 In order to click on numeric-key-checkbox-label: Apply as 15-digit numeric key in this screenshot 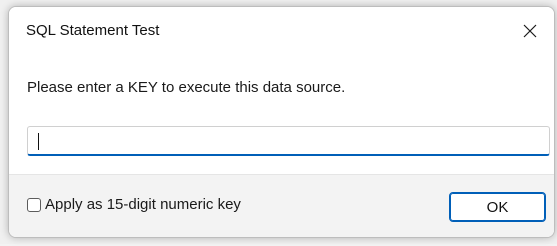, I will do `click(143, 204)`.